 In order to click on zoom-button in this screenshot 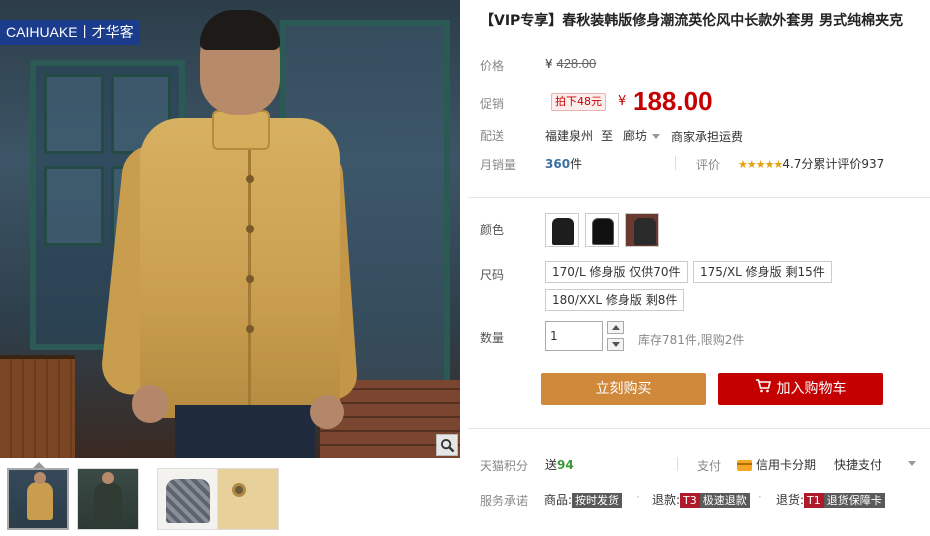, I will do `click(447, 445)`.